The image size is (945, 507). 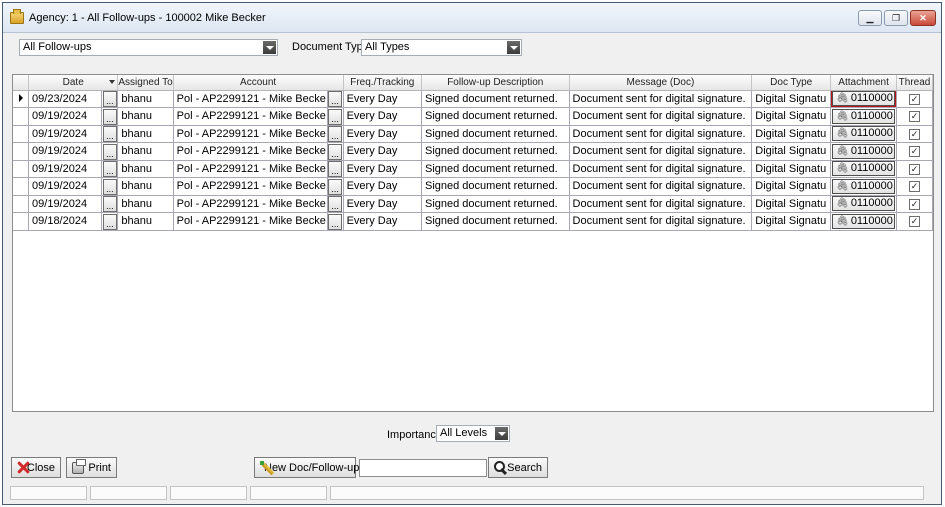 I want to click on cell-date: 09/18/2024, so click(x=65, y=221).